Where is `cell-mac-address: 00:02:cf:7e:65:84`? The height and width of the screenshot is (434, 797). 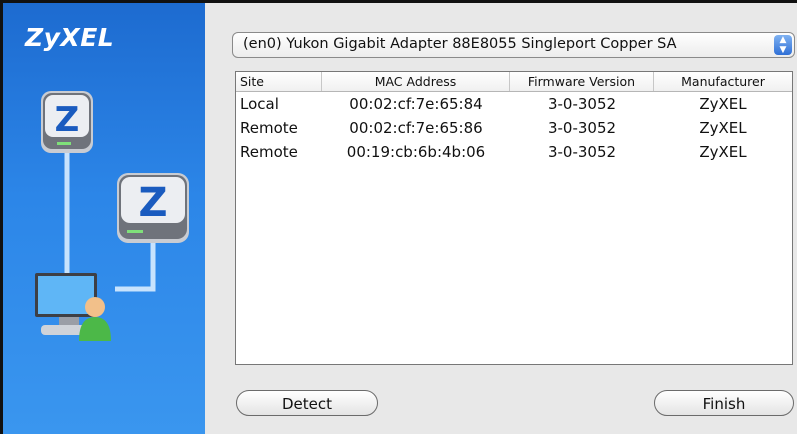
cell-mac-address: 00:02:cf:7e:65:84 is located at coordinates (416, 104).